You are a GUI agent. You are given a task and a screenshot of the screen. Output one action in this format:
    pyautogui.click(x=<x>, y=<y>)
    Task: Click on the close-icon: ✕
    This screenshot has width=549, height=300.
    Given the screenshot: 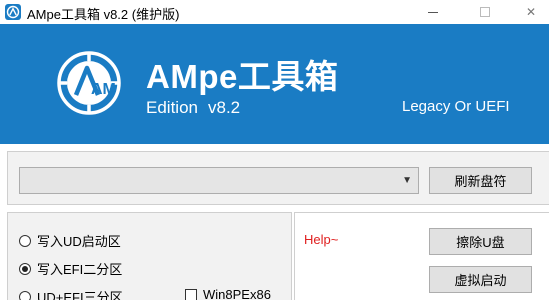 What is the action you would take?
    pyautogui.click(x=531, y=12)
    